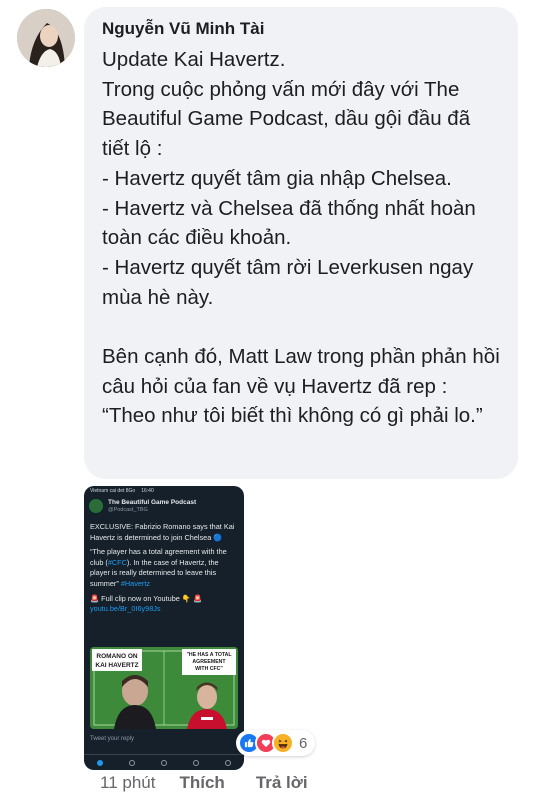 The width and height of the screenshot is (536, 800). Describe the element at coordinates (209, 655) in the screenshot. I see `media-caption-right-1: "HE HAS A TOTAL` at that location.